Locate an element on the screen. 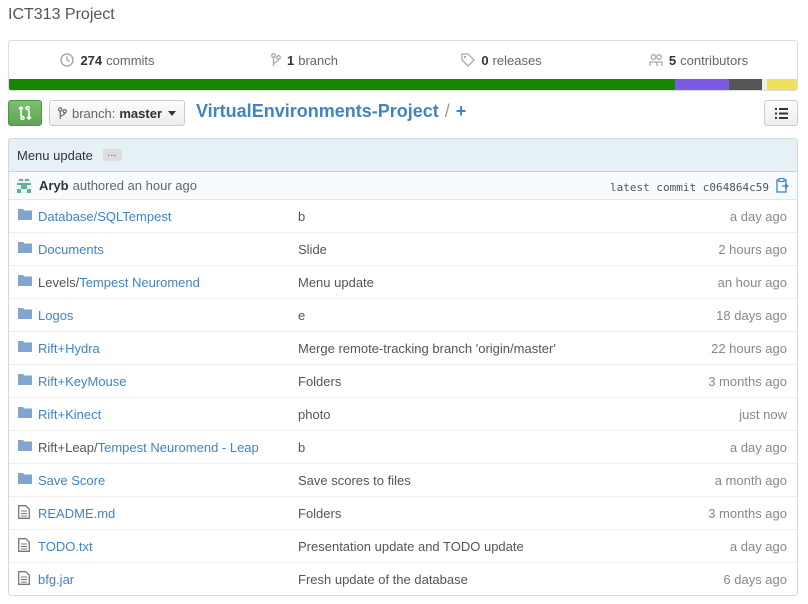 The width and height of the screenshot is (808, 604). file-name-link: Levels/Tempest Neuromend is located at coordinates (119, 282).